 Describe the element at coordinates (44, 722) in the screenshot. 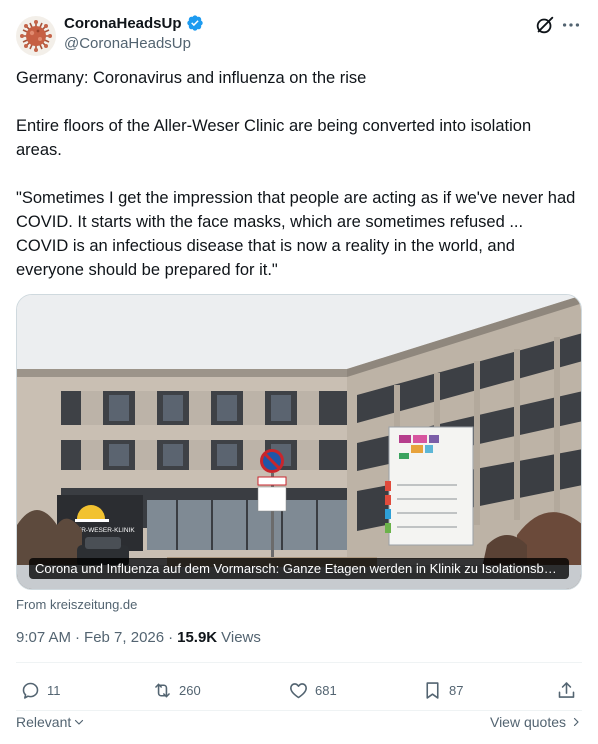

I see `reply-sort-label: Relevant` at that location.